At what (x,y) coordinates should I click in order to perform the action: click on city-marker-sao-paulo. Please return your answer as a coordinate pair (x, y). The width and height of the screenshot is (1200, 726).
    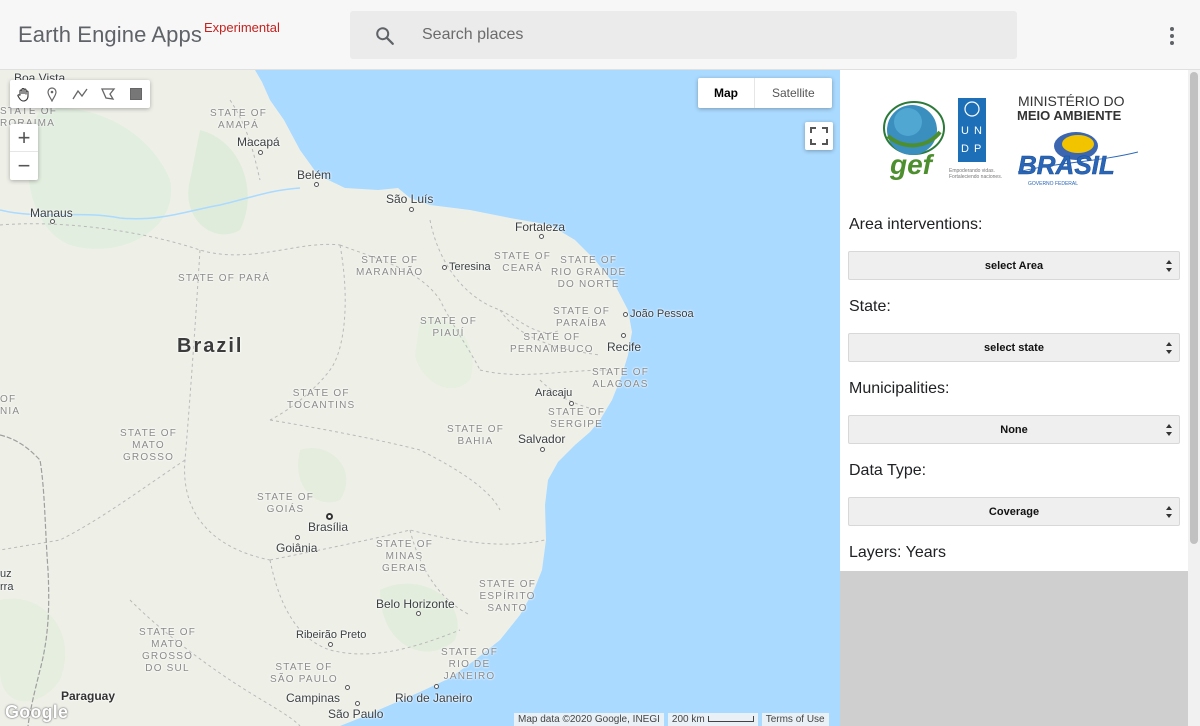
    Looking at the image, I should click on (357, 703).